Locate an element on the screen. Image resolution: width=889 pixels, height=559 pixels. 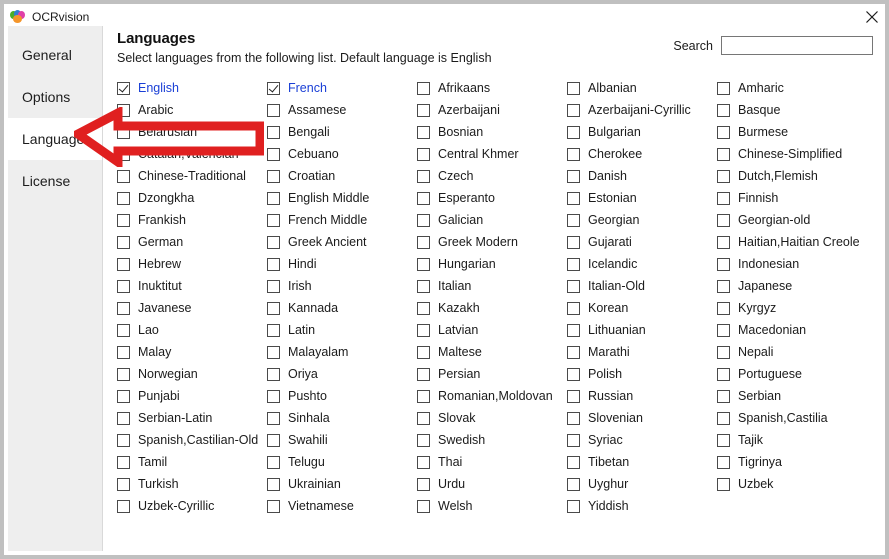
language-option: Turkish is located at coordinates (192, 484).